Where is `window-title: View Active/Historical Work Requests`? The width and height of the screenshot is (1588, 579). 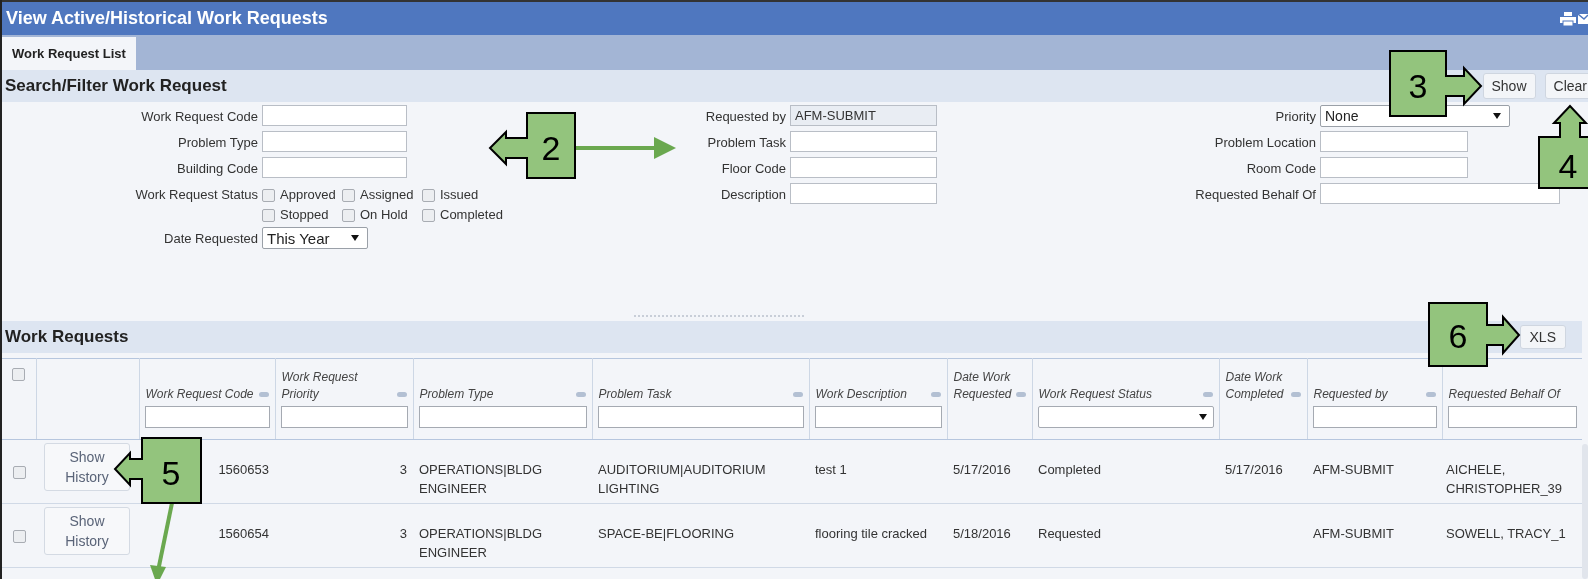 window-title: View Active/Historical Work Requests is located at coordinates (167, 18).